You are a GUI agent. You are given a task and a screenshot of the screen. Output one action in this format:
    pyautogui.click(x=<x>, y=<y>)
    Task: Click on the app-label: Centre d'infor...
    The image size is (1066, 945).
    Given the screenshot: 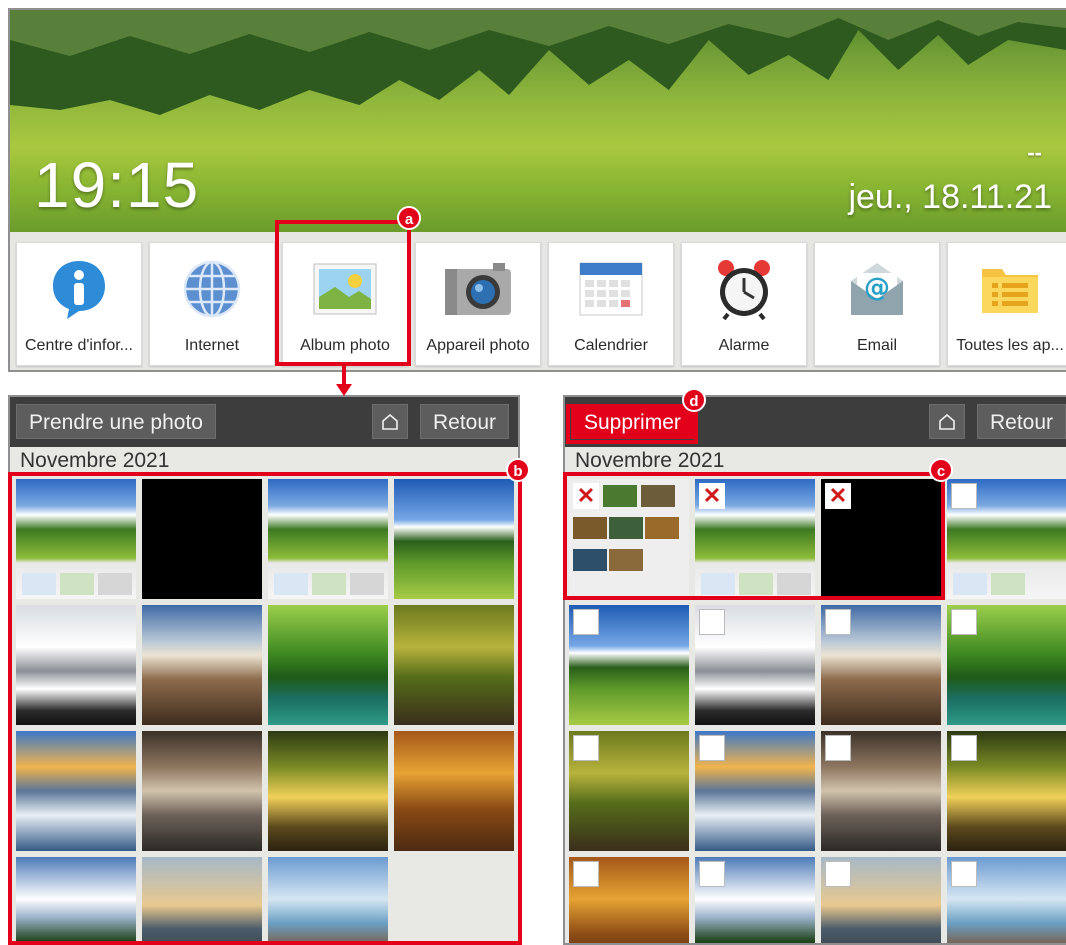 What is the action you would take?
    pyautogui.click(x=79, y=345)
    